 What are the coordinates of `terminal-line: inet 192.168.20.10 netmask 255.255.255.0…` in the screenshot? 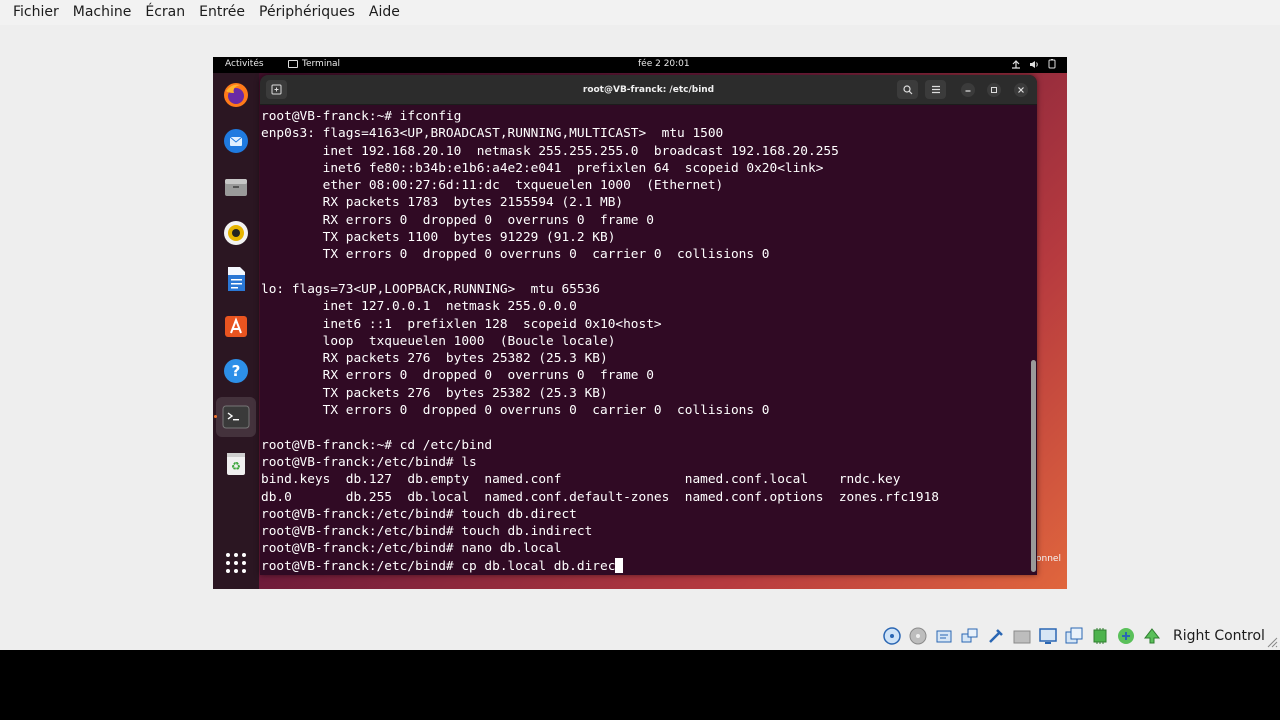 It's located at (550, 151).